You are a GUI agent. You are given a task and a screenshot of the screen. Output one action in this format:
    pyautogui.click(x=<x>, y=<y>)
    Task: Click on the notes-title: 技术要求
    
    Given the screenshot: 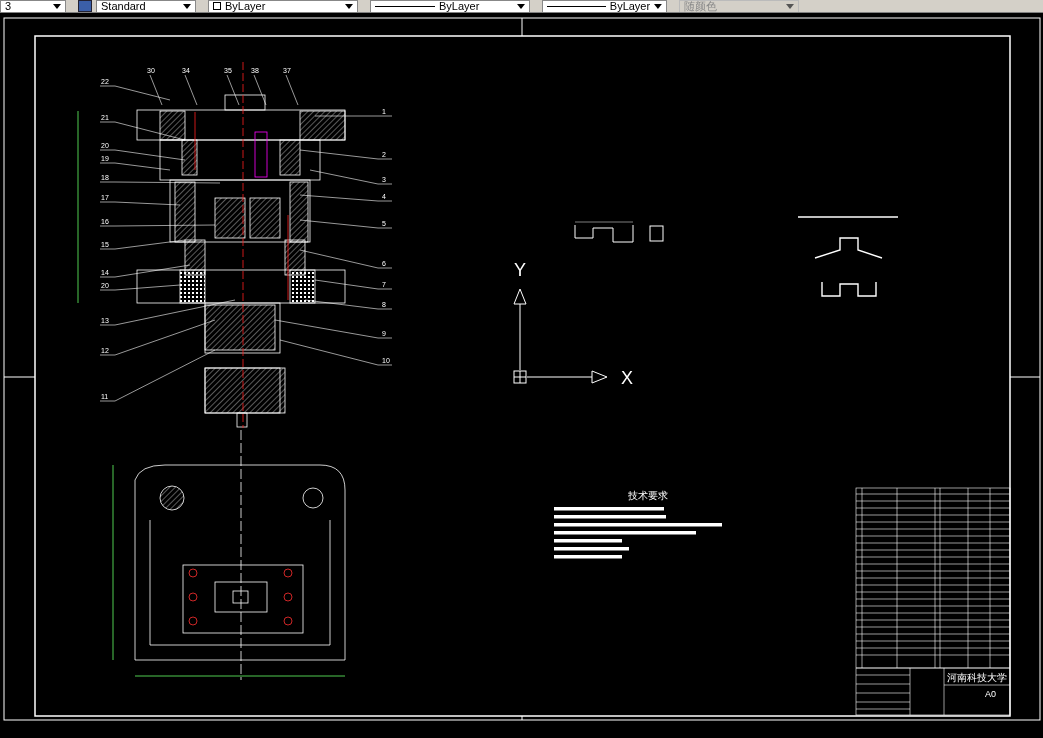 What is the action you would take?
    pyautogui.click(x=648, y=495)
    